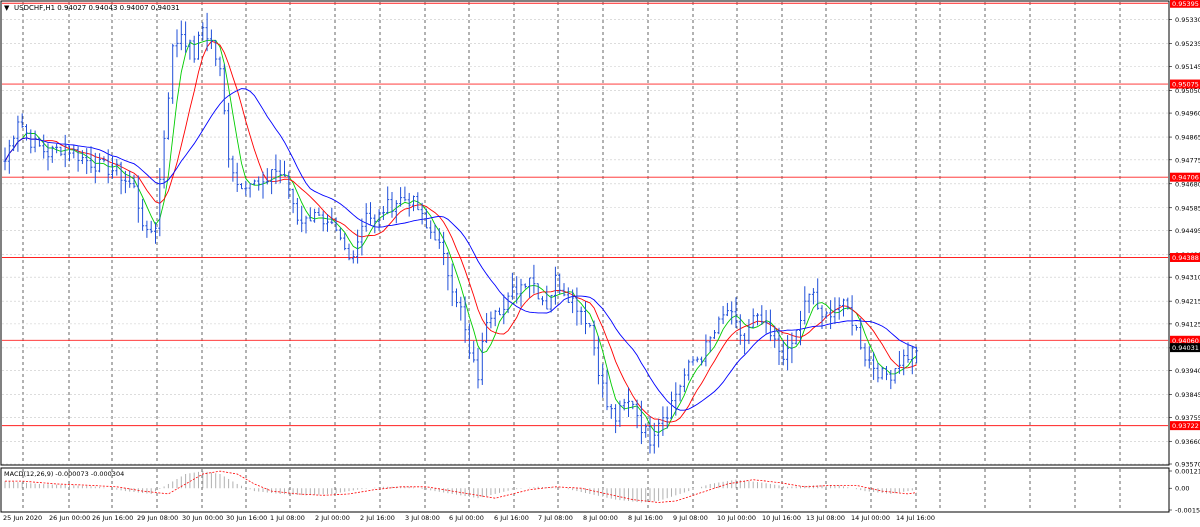  What do you see at coordinates (825, 518) in the screenshot?
I see `time-tick-label: 13 Jul 08:00` at bounding box center [825, 518].